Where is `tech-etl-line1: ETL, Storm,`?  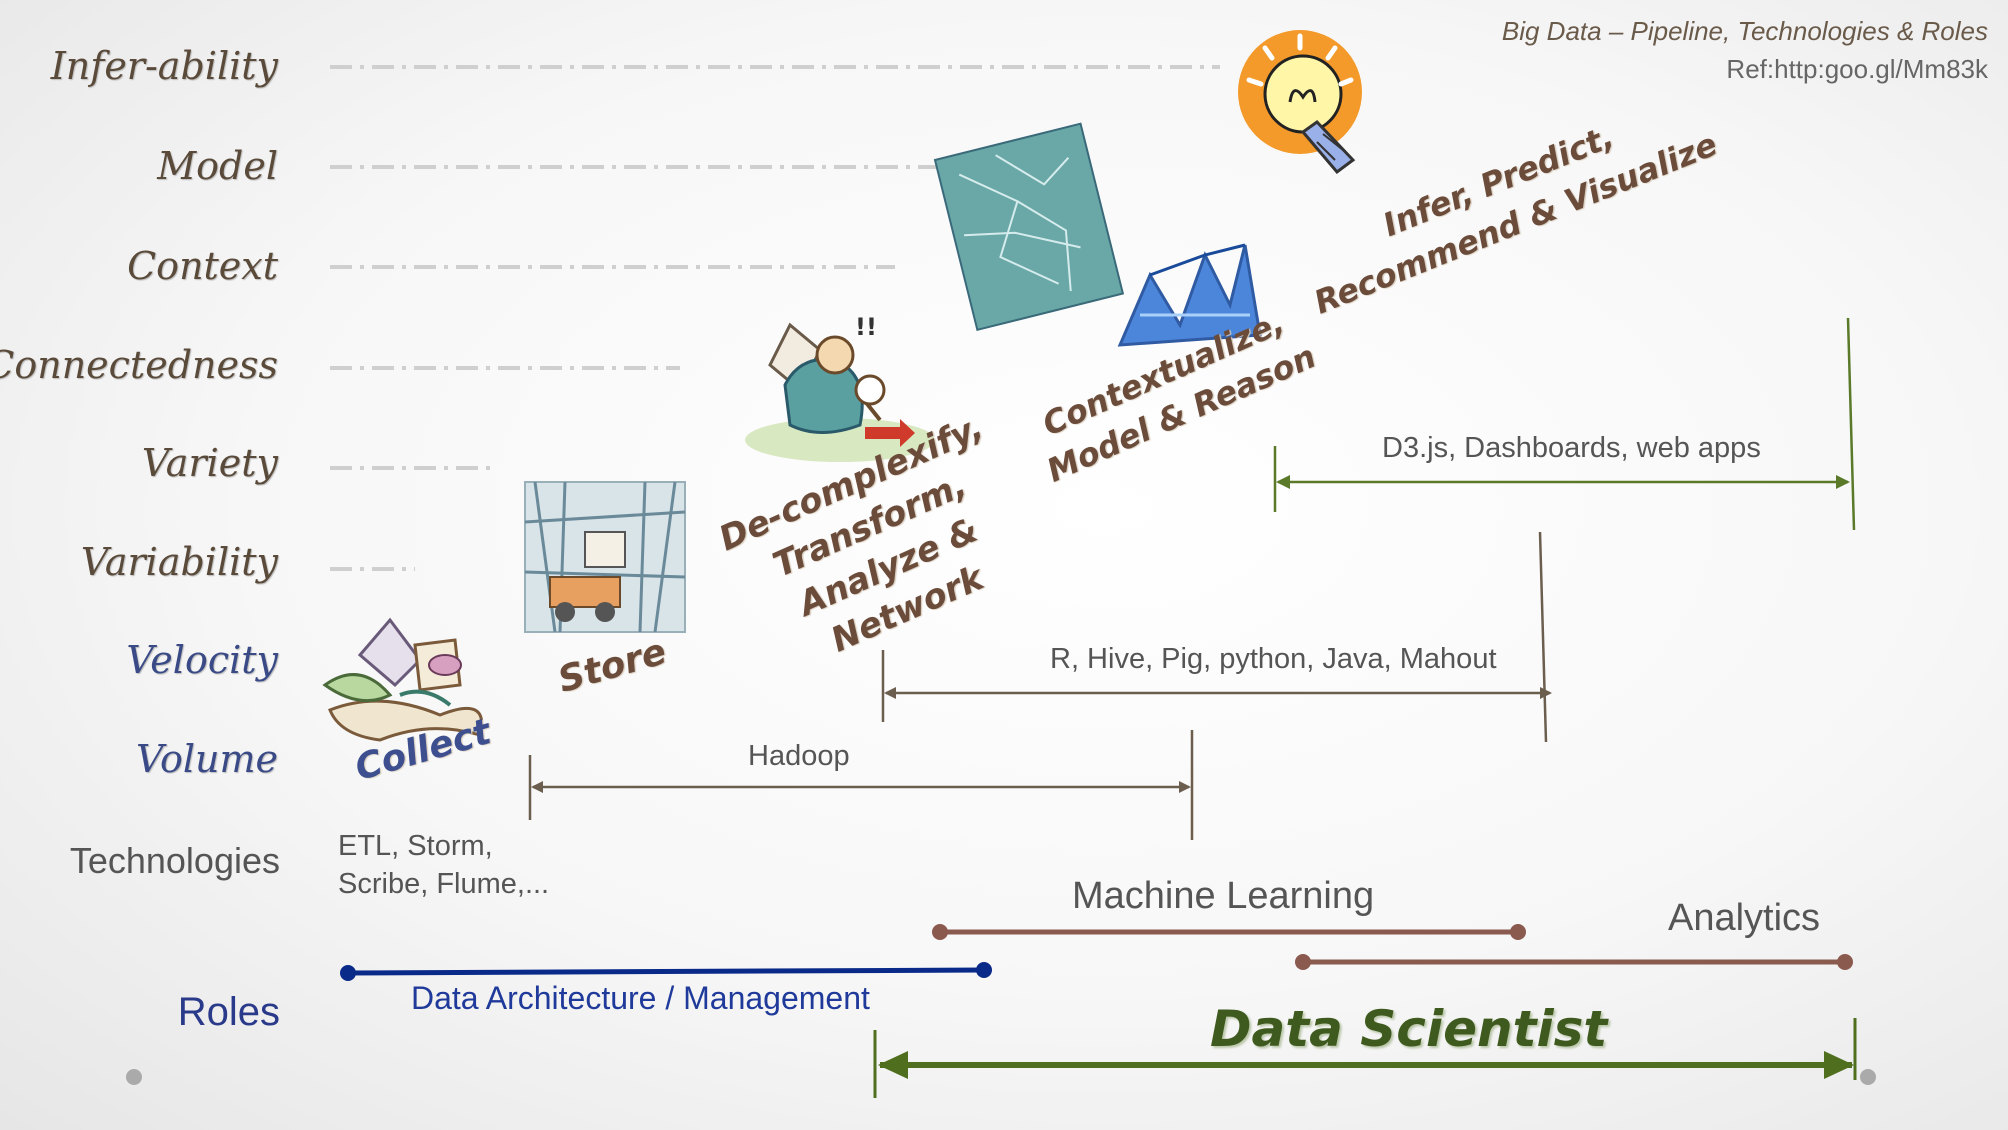
tech-etl-line1: ETL, Storm, is located at coordinates (415, 846).